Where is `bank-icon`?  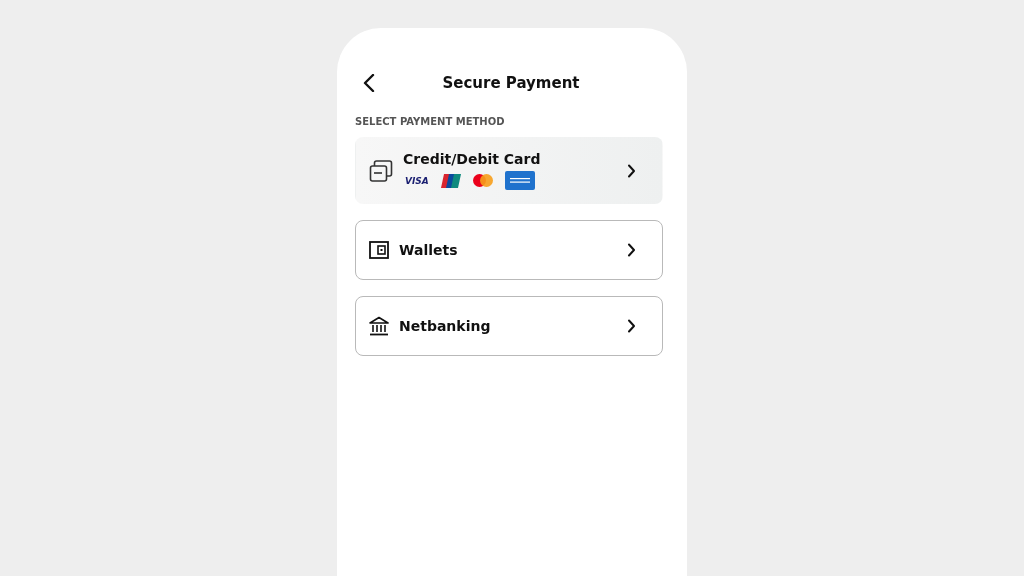
bank-icon is located at coordinates (379, 326).